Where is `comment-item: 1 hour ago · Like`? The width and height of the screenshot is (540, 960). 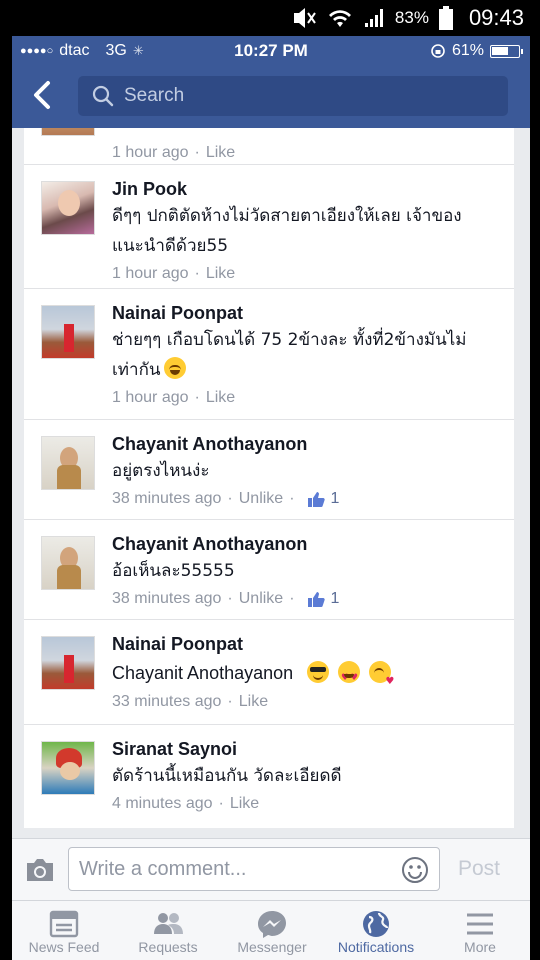 comment-item: 1 hour ago · Like is located at coordinates (269, 146).